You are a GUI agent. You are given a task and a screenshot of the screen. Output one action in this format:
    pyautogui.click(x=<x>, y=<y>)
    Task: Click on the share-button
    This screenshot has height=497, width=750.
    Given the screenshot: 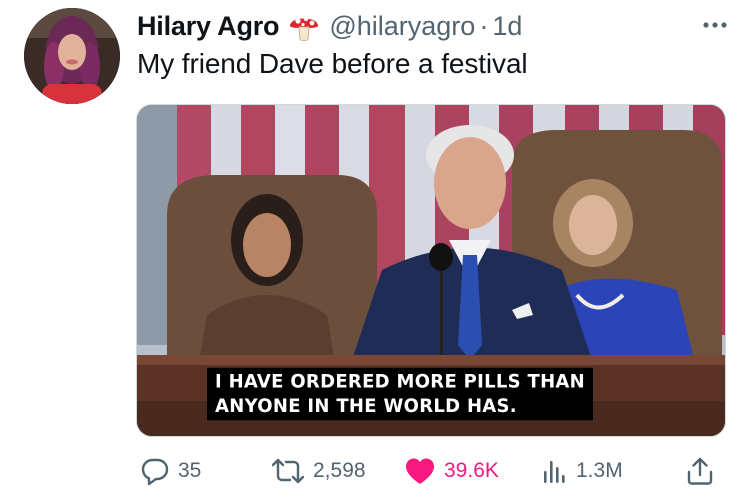 What is the action you would take?
    pyautogui.click(x=700, y=471)
    